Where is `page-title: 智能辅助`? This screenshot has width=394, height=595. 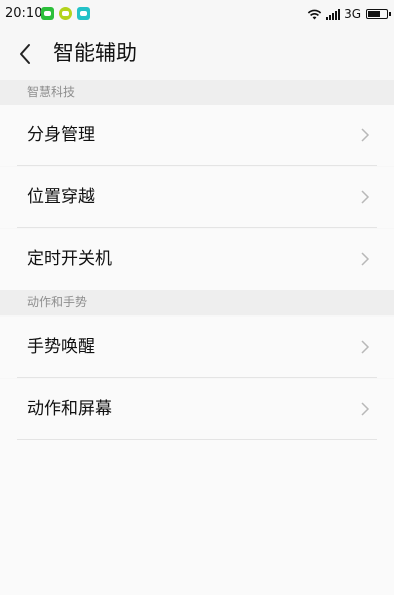 page-title: 智能辅助 is located at coordinates (95, 53).